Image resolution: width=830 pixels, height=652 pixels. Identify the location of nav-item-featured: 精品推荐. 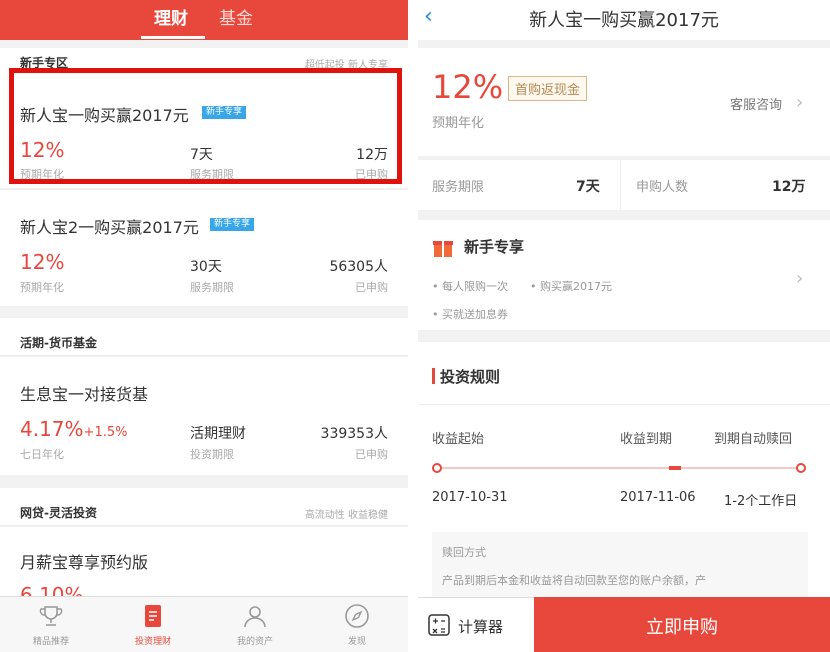
(51, 624).